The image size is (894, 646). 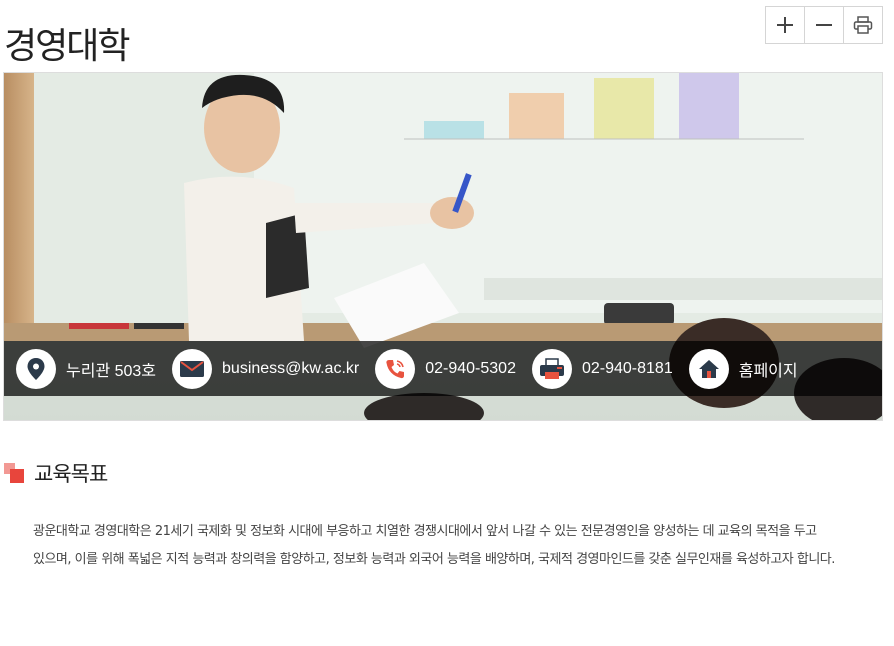 I want to click on plus-icon, so click(x=785, y=25).